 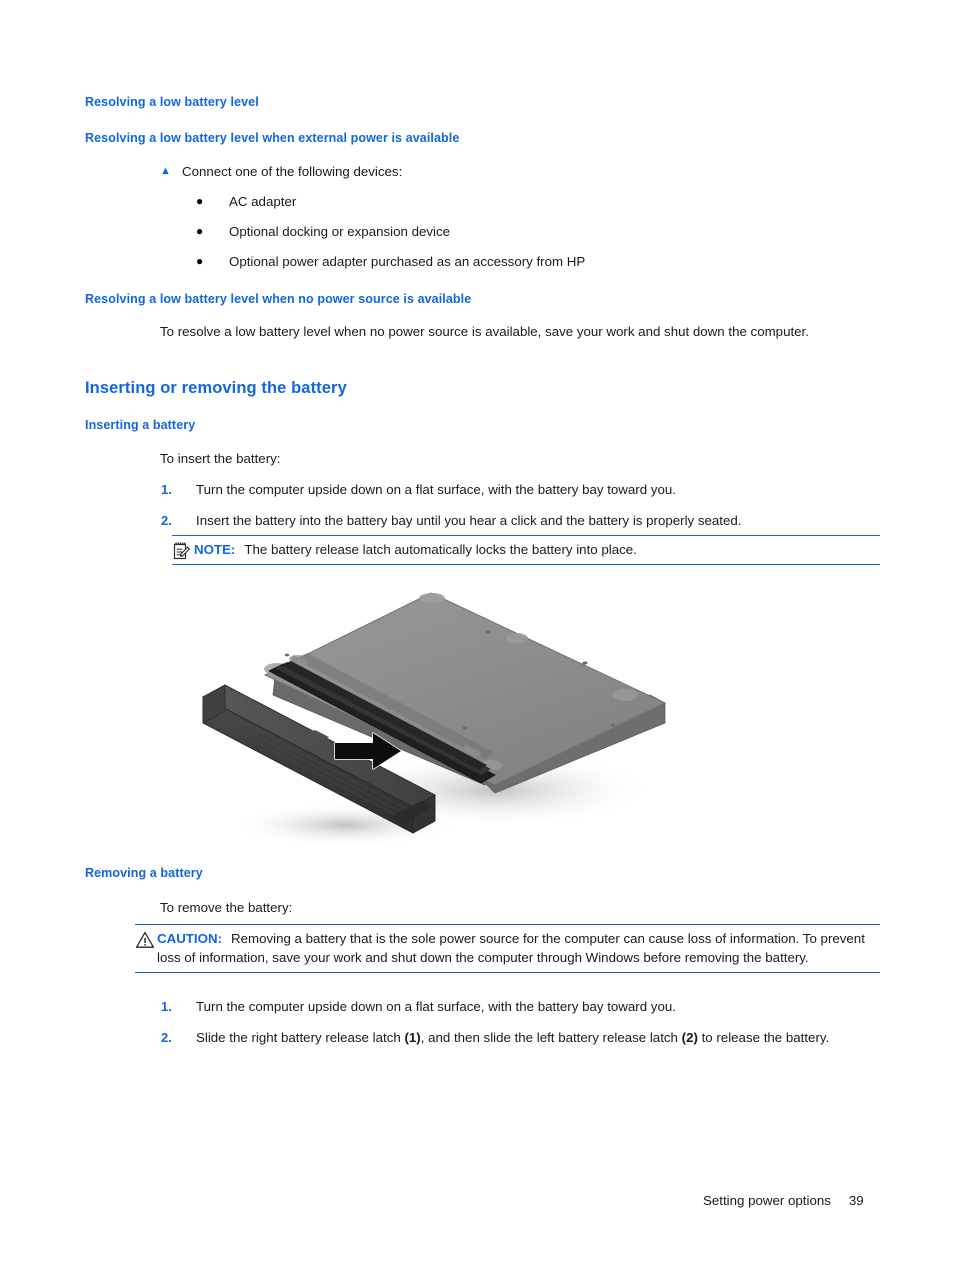 I want to click on bullet-label: AC adapter, so click(x=263, y=201).